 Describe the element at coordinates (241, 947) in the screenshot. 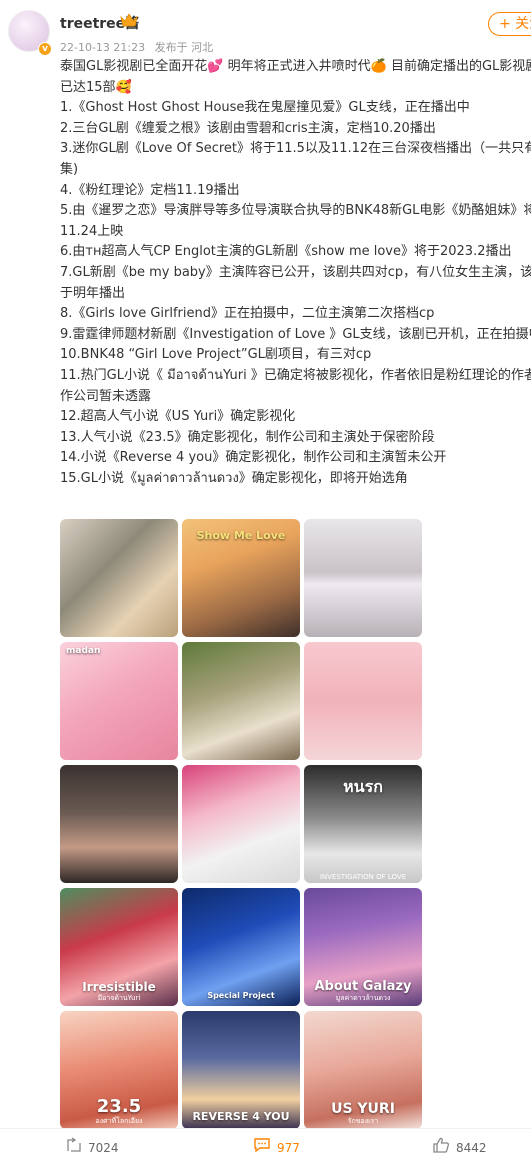

I see `post-image: Special Project` at that location.